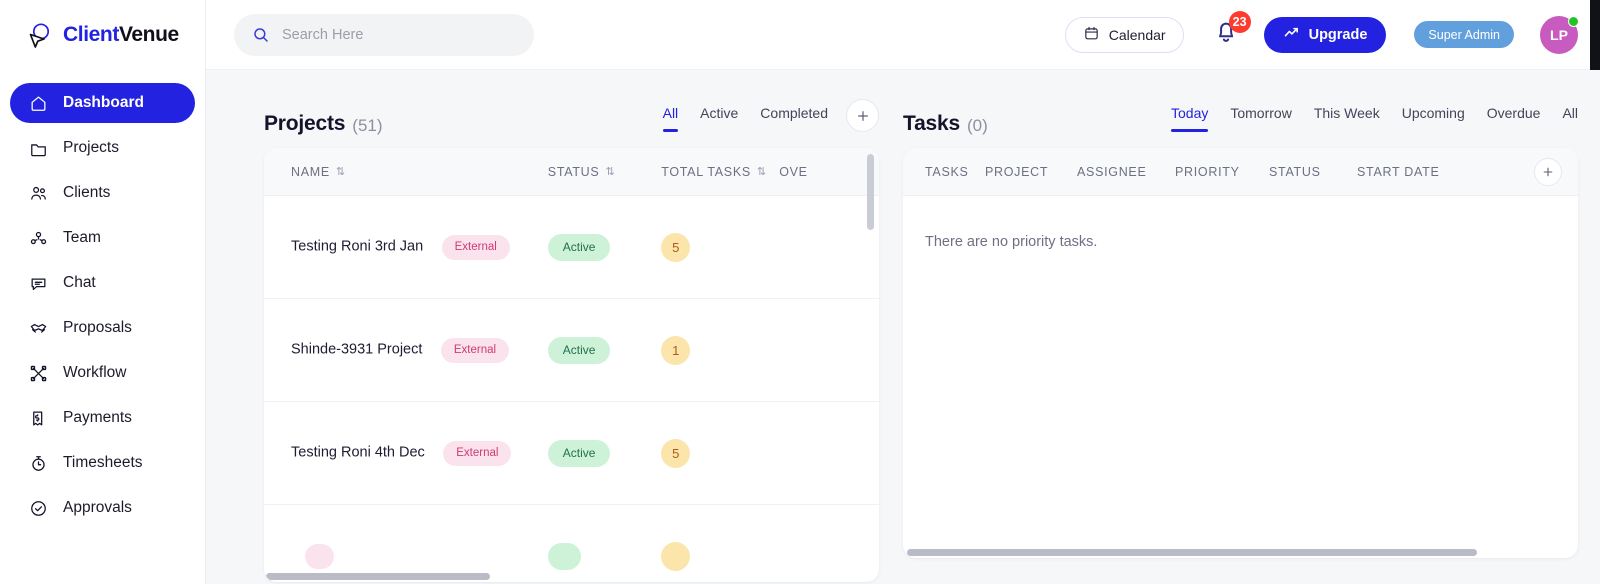 The image size is (1600, 584). I want to click on app-logo: ClientVenue, so click(102, 35).